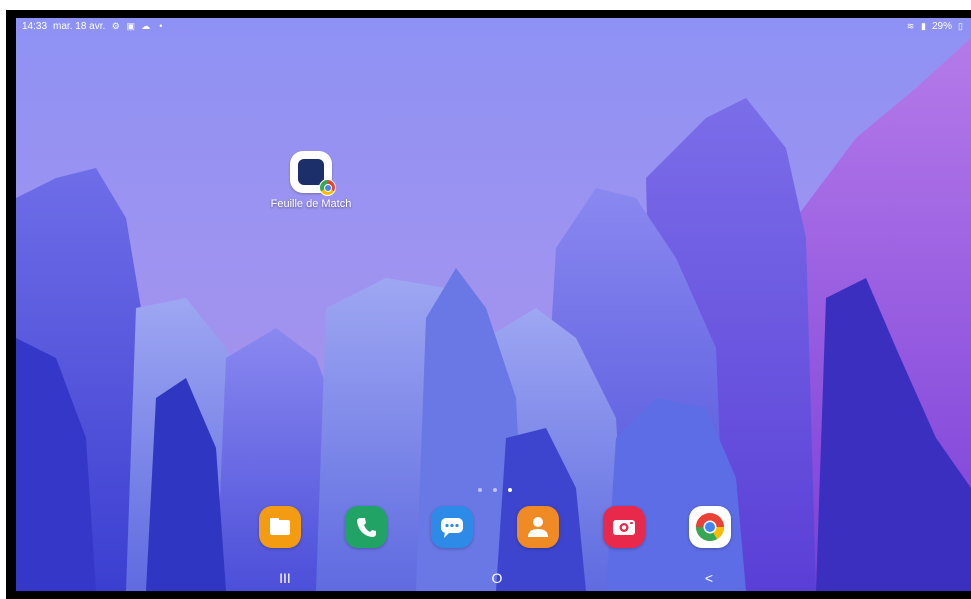  I want to click on chrome-icon, so click(710, 527).